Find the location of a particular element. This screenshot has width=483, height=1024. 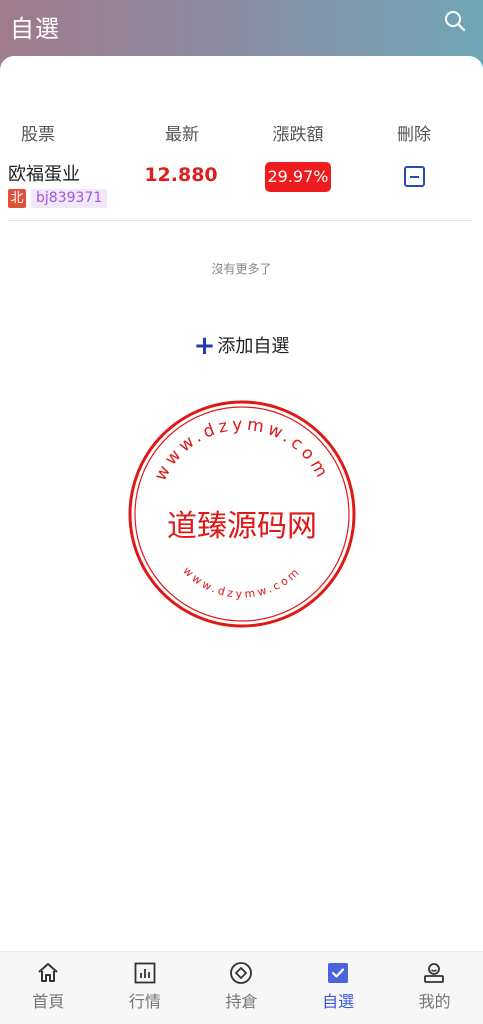

page-title: 自選 is located at coordinates (35, 29).